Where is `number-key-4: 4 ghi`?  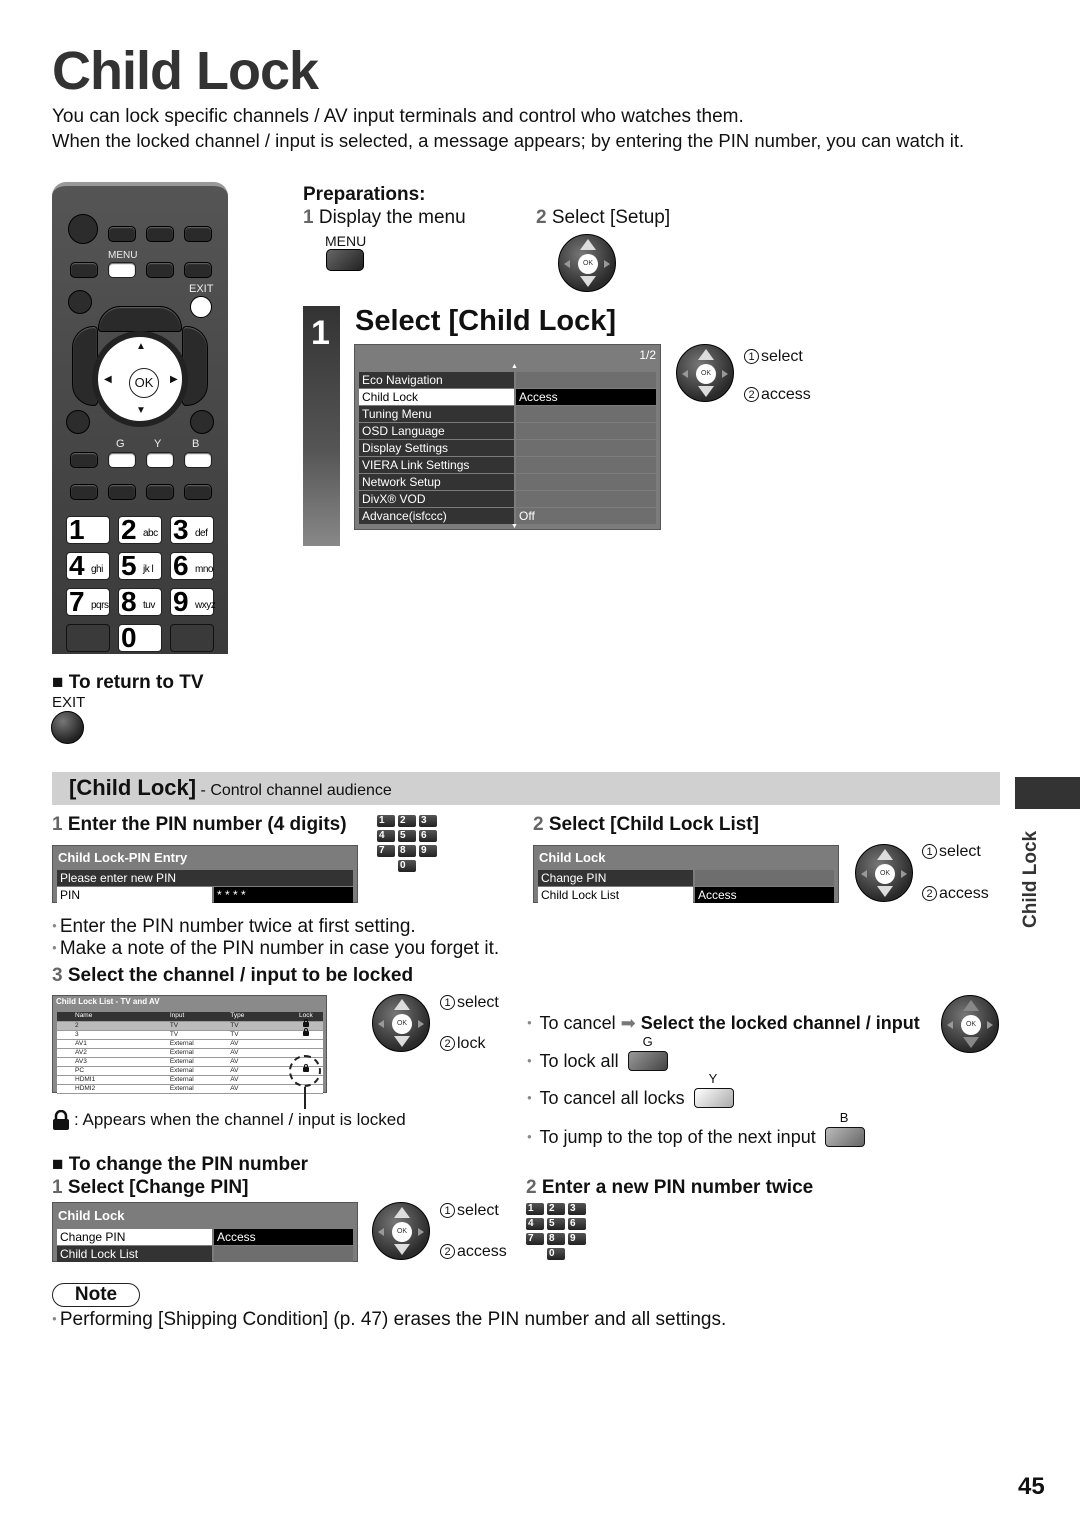 number-key-4: 4 ghi is located at coordinates (88, 565).